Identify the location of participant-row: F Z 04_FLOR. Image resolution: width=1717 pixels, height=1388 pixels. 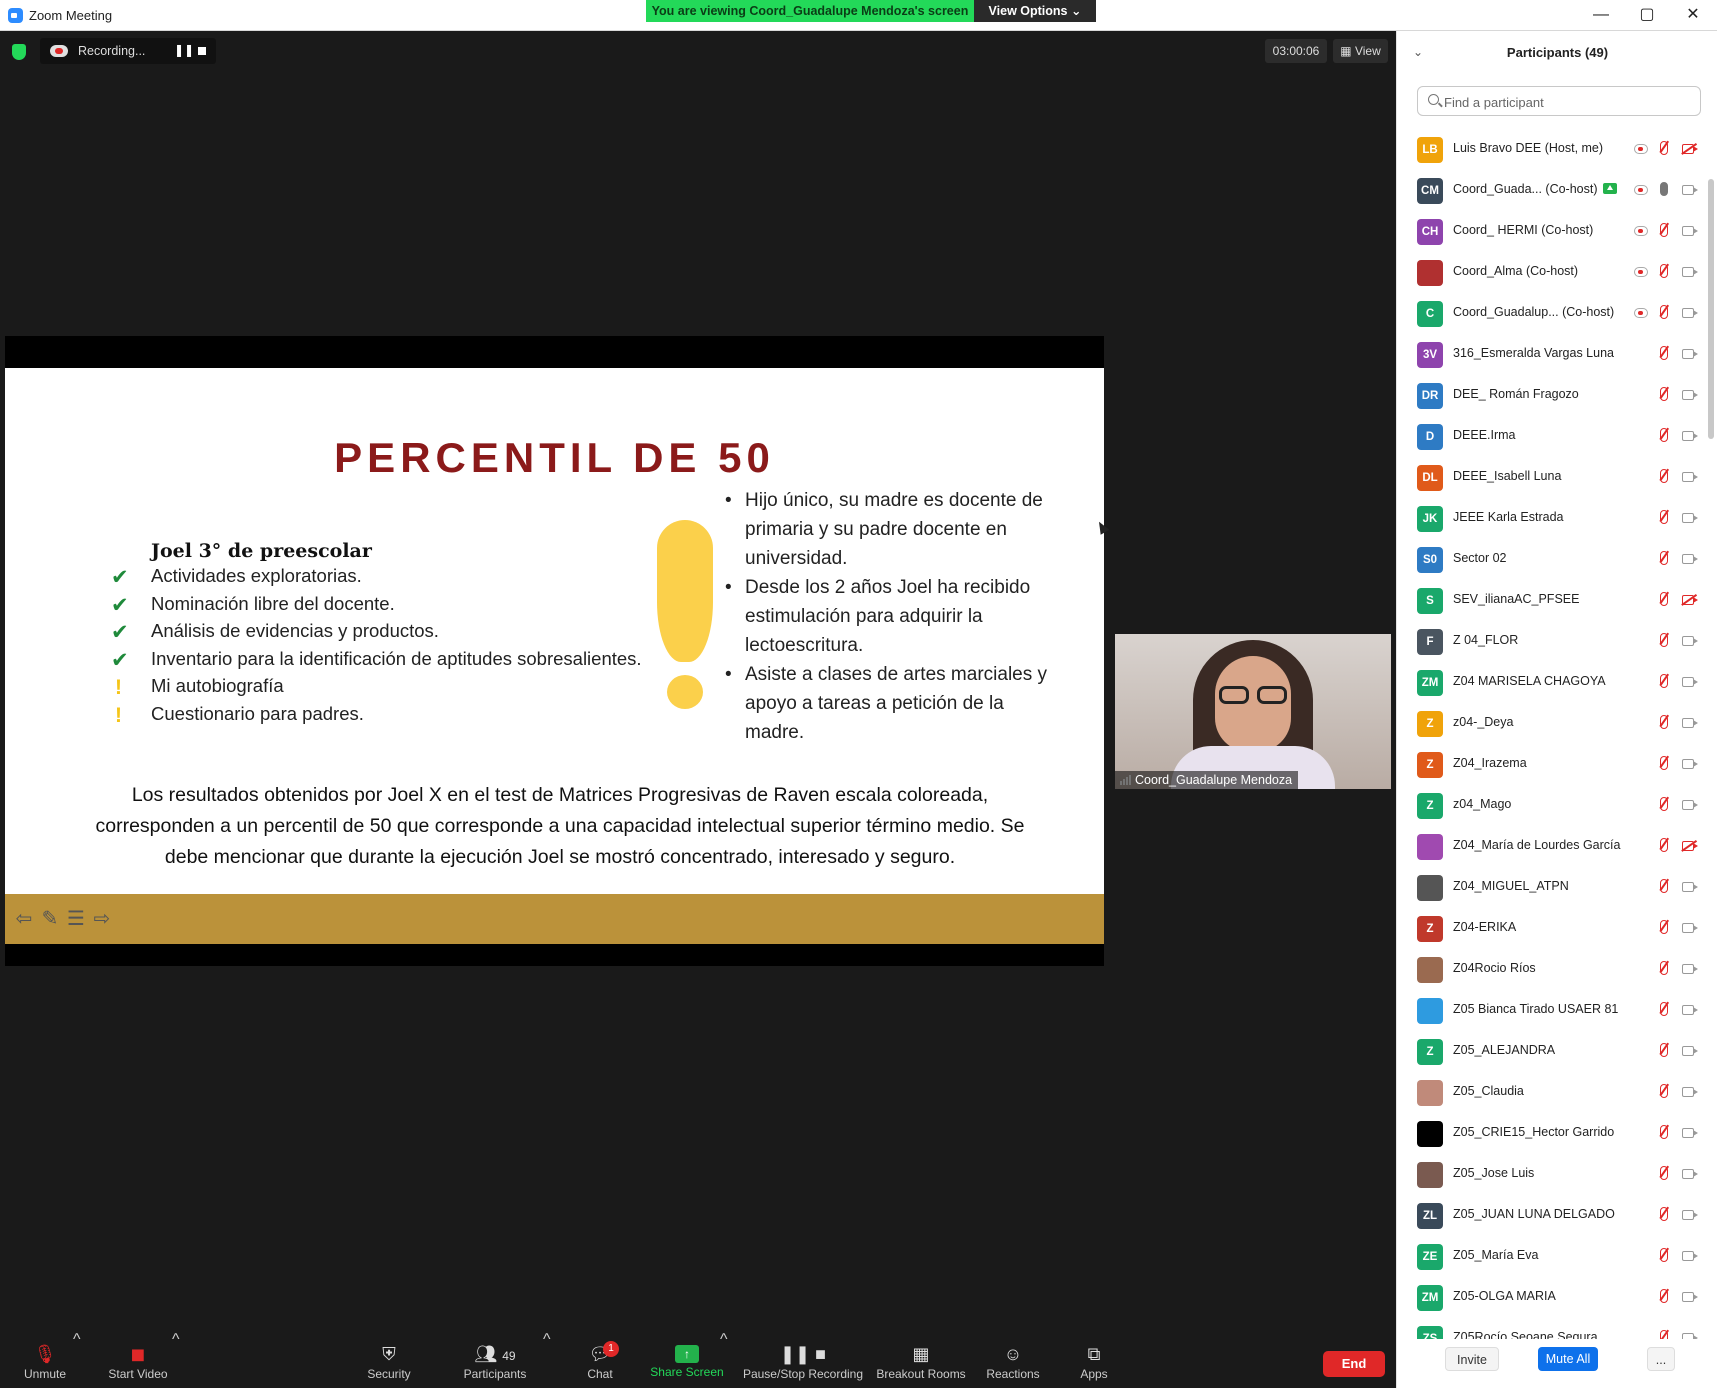
(1552, 641).